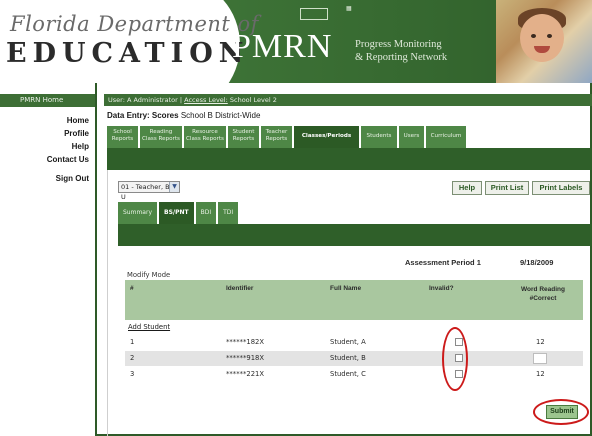  What do you see at coordinates (401, 57) in the screenshot?
I see `tagline-line-2: & Reporting Network` at bounding box center [401, 57].